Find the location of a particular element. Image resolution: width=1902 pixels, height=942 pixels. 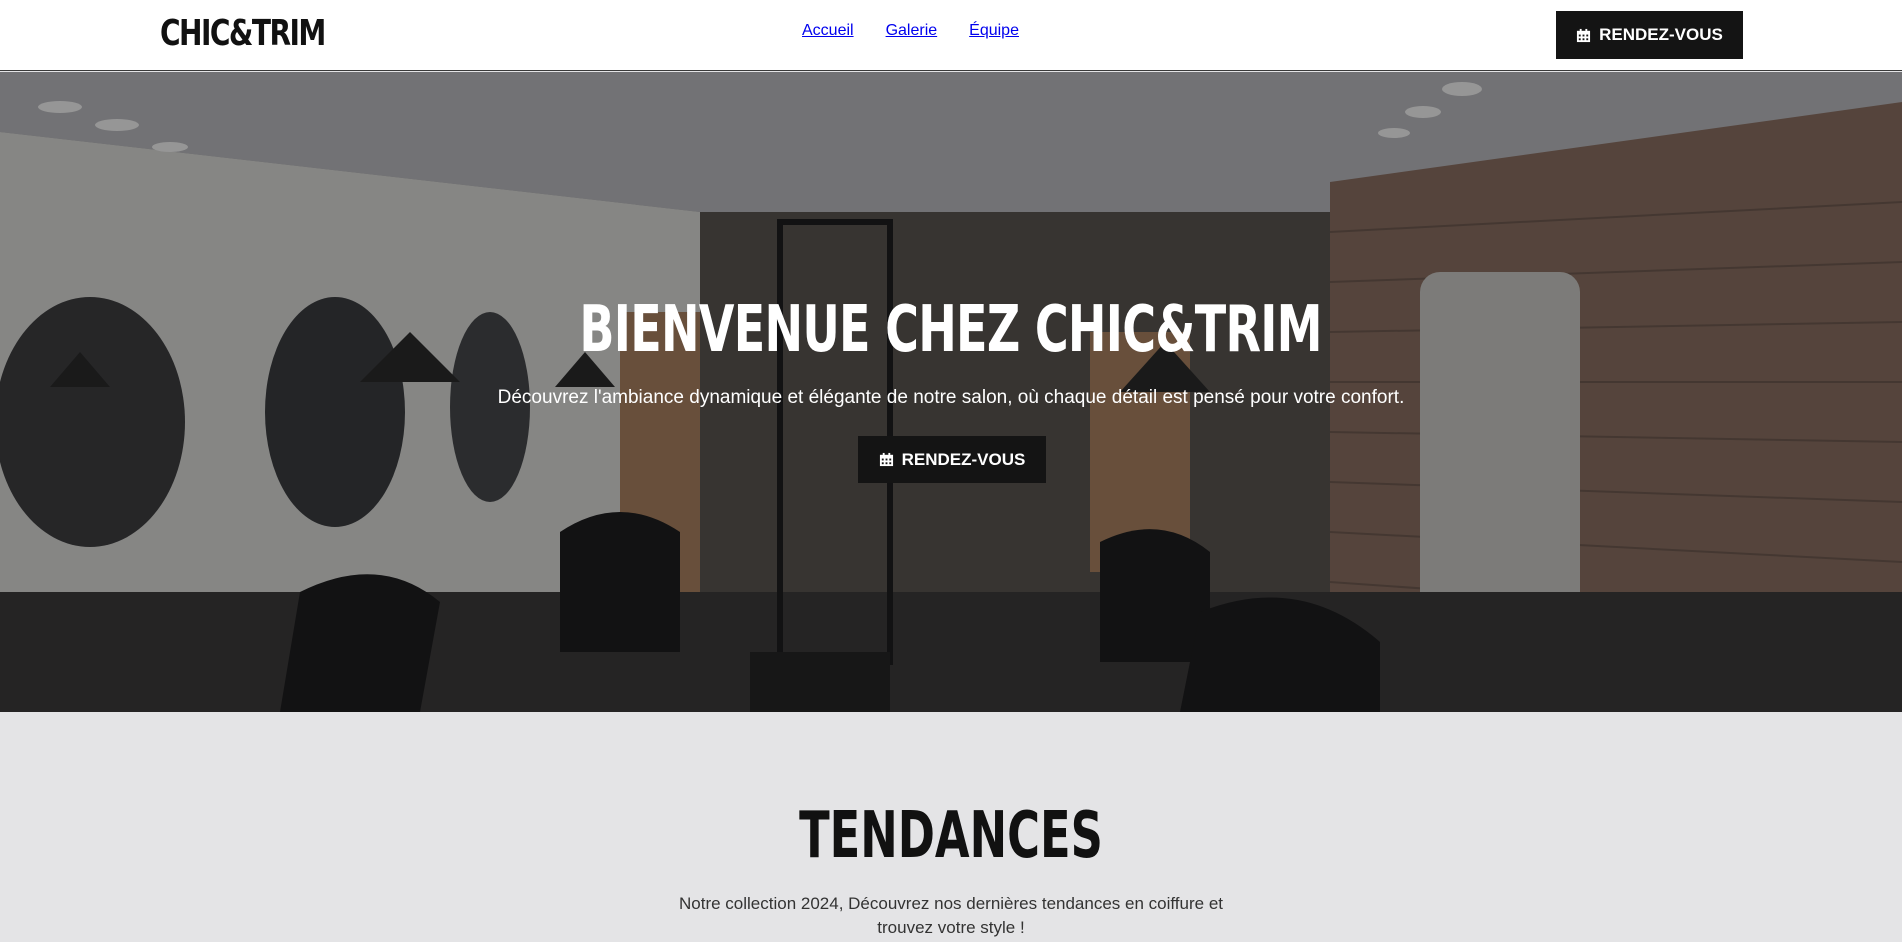

nav-link-accueil: Accueil is located at coordinates (828, 31).